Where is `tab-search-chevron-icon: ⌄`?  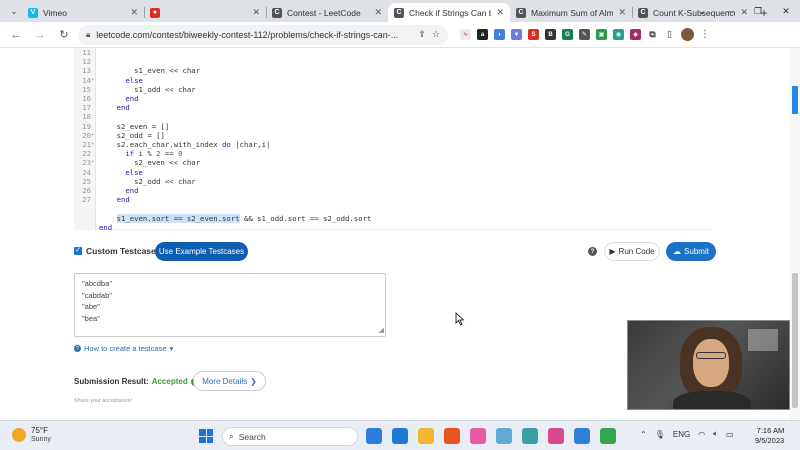
tab-search-chevron-icon: ⌄ is located at coordinates (14, 11).